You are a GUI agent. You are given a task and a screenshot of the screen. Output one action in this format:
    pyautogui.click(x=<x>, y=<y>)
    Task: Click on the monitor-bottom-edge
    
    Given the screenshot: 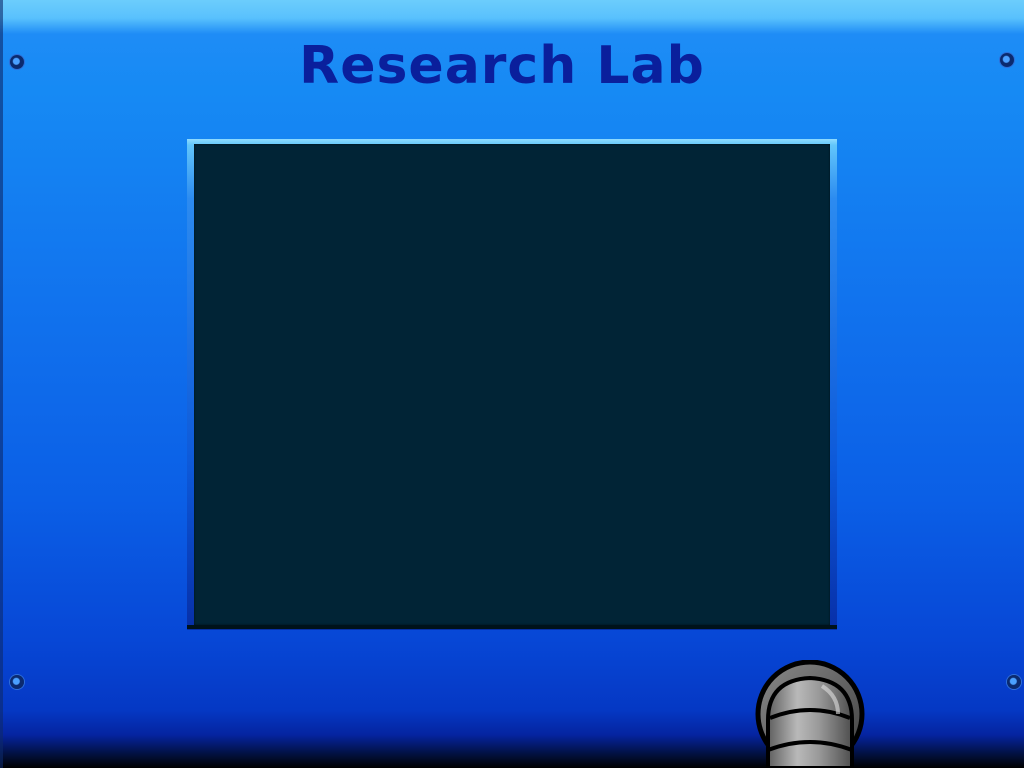 What is the action you would take?
    pyautogui.click(x=512, y=627)
    